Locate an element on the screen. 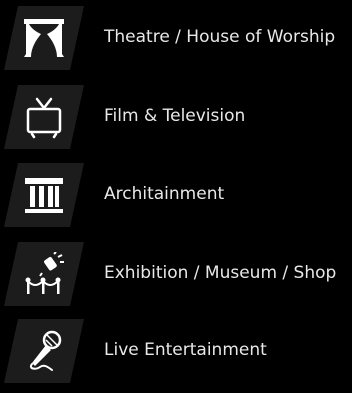  menu-item-label: Architainment is located at coordinates (164, 194).